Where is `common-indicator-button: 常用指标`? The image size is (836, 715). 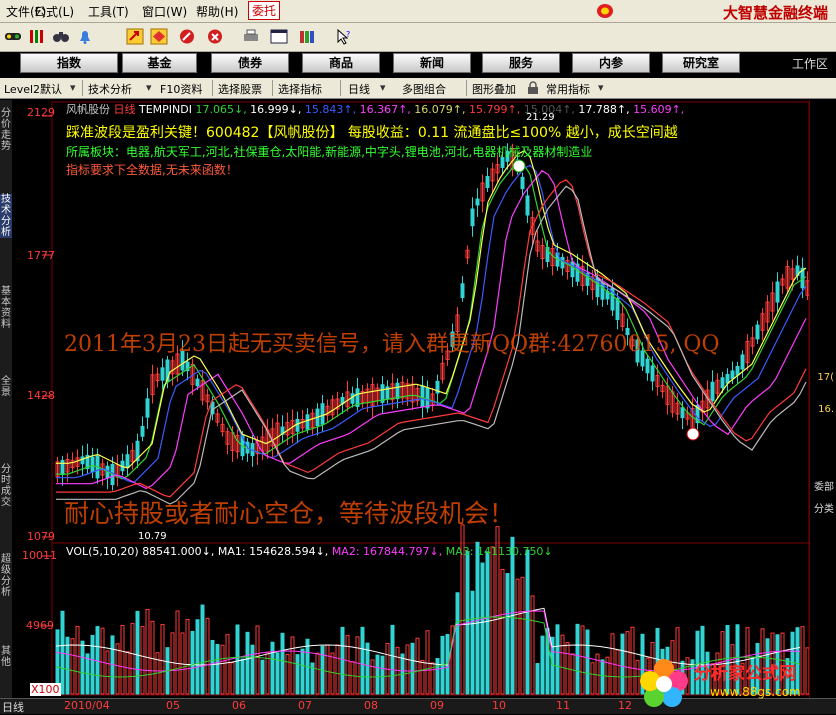
common-indicator-button: 常用指标 is located at coordinates (568, 89).